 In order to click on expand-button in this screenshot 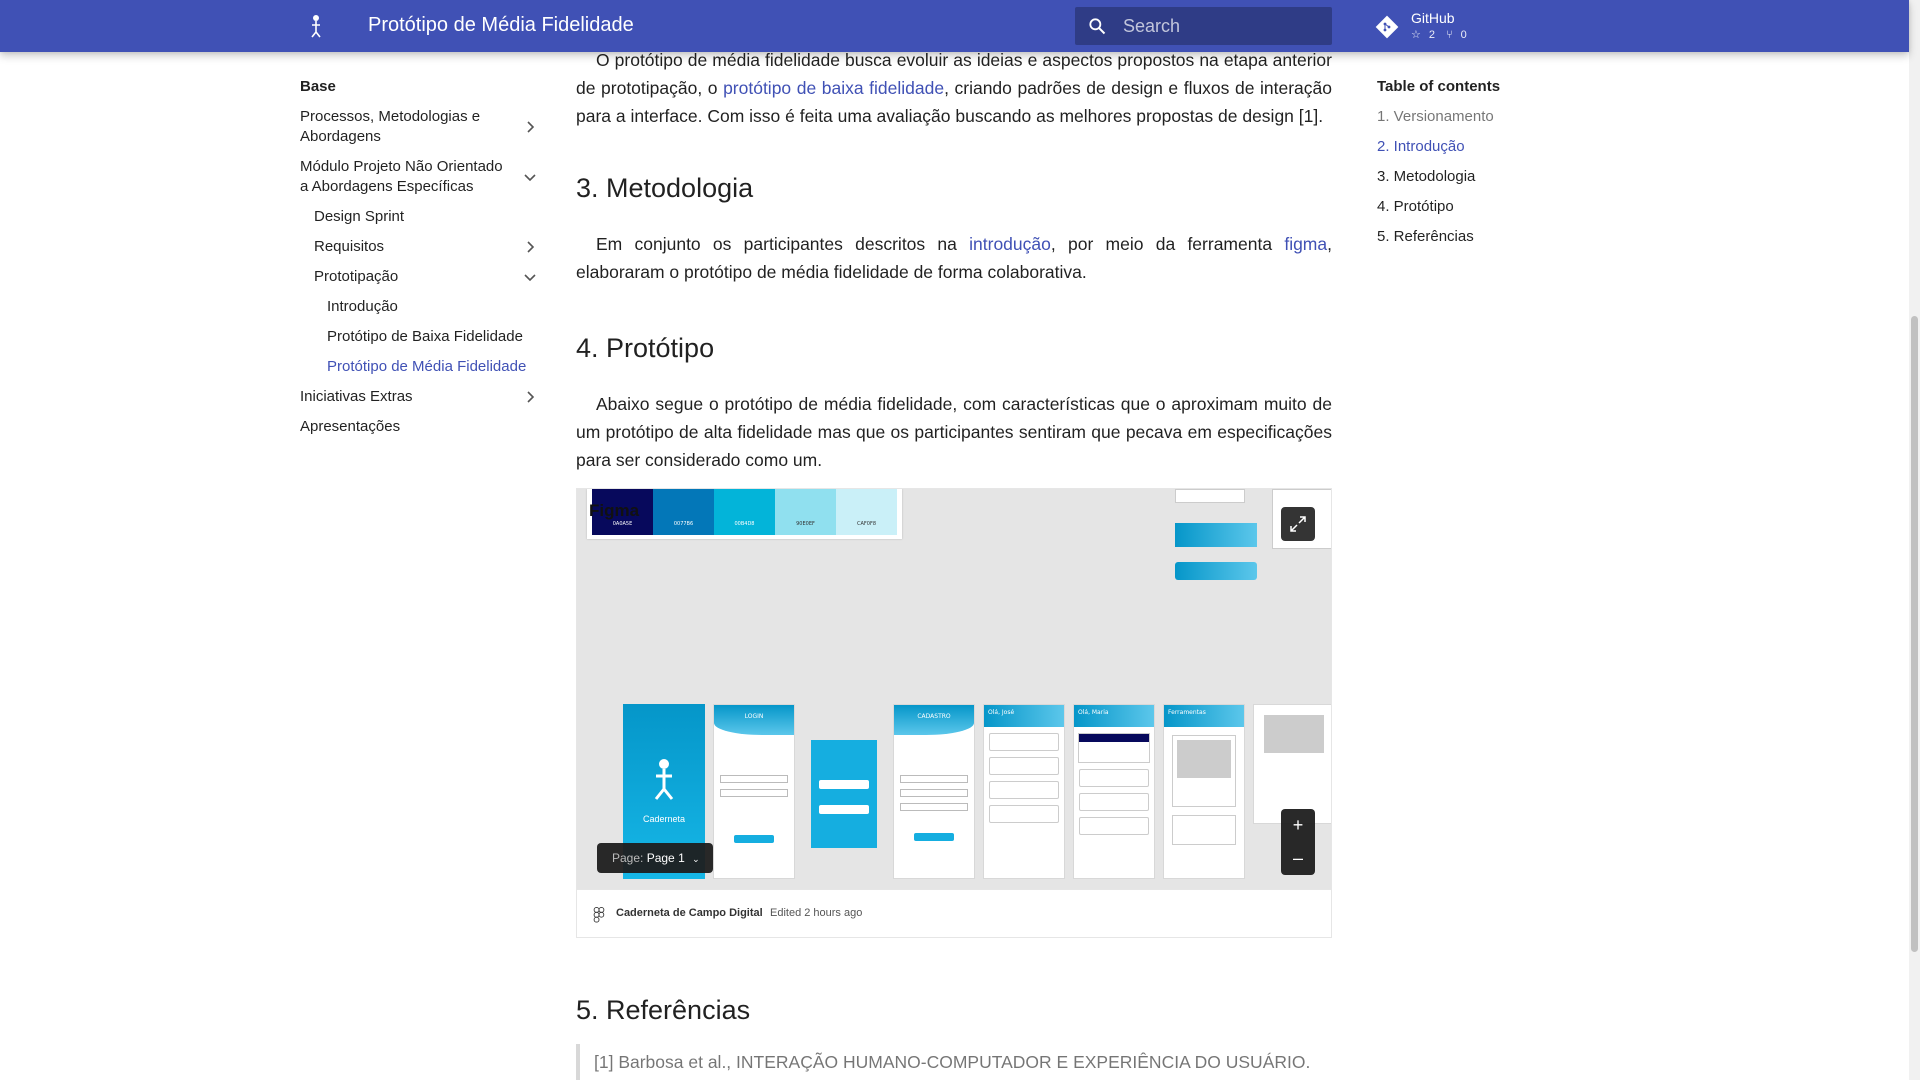, I will do `click(1298, 524)`.